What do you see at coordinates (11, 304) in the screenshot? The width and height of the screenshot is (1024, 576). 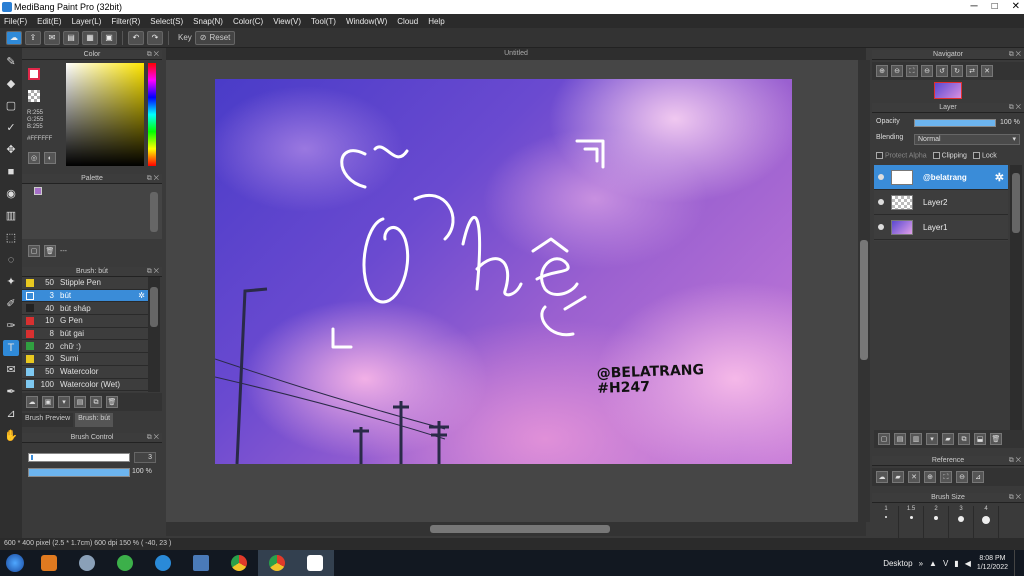 I see `select-pen-tool-icon: ✐` at bounding box center [11, 304].